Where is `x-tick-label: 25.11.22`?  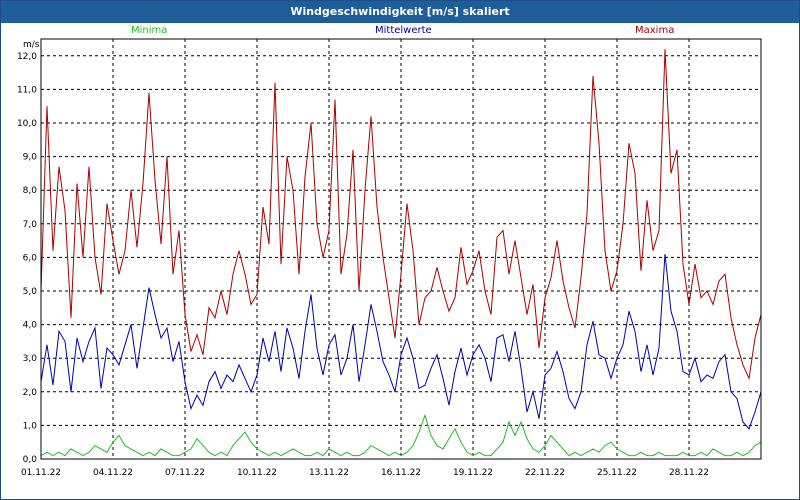
x-tick-label: 25.11.22 is located at coordinates (617, 473).